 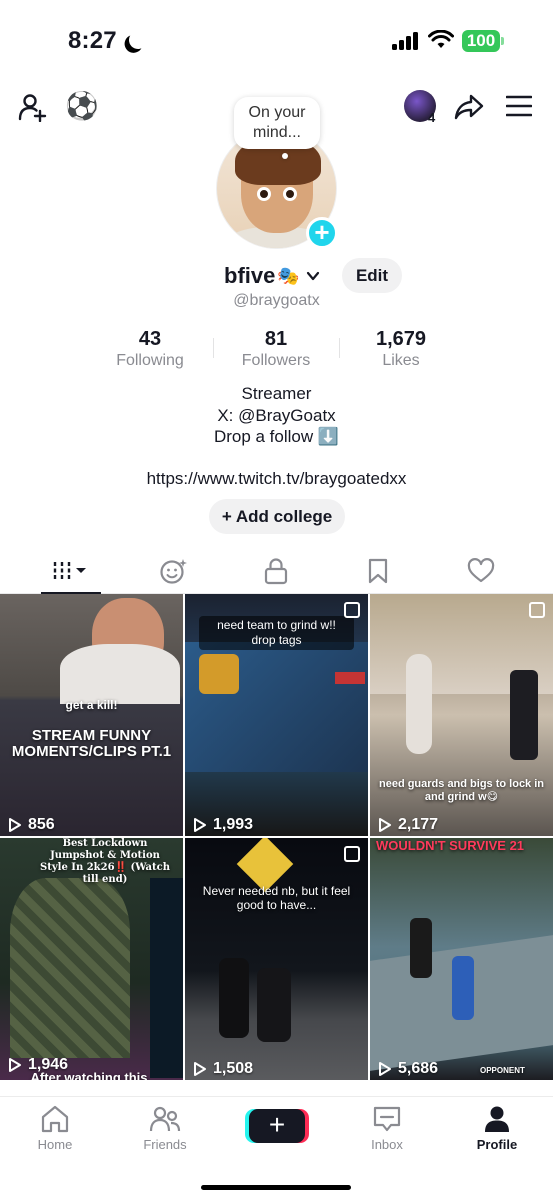 I want to click on stat-value: 81, so click(x=276, y=339).